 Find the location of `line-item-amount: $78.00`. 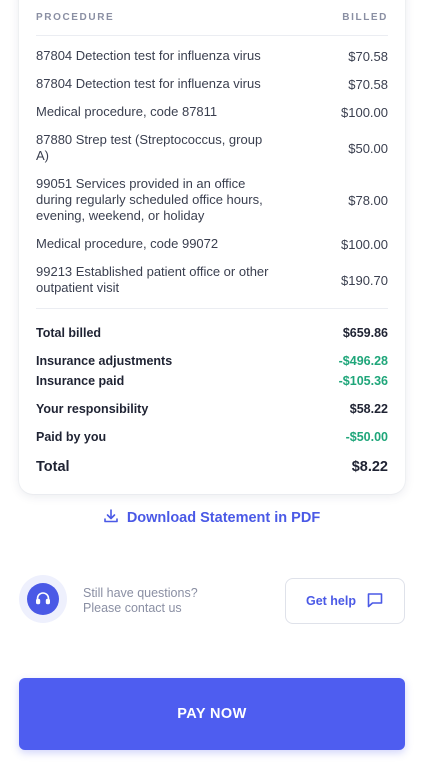

line-item-amount: $78.00 is located at coordinates (368, 200).